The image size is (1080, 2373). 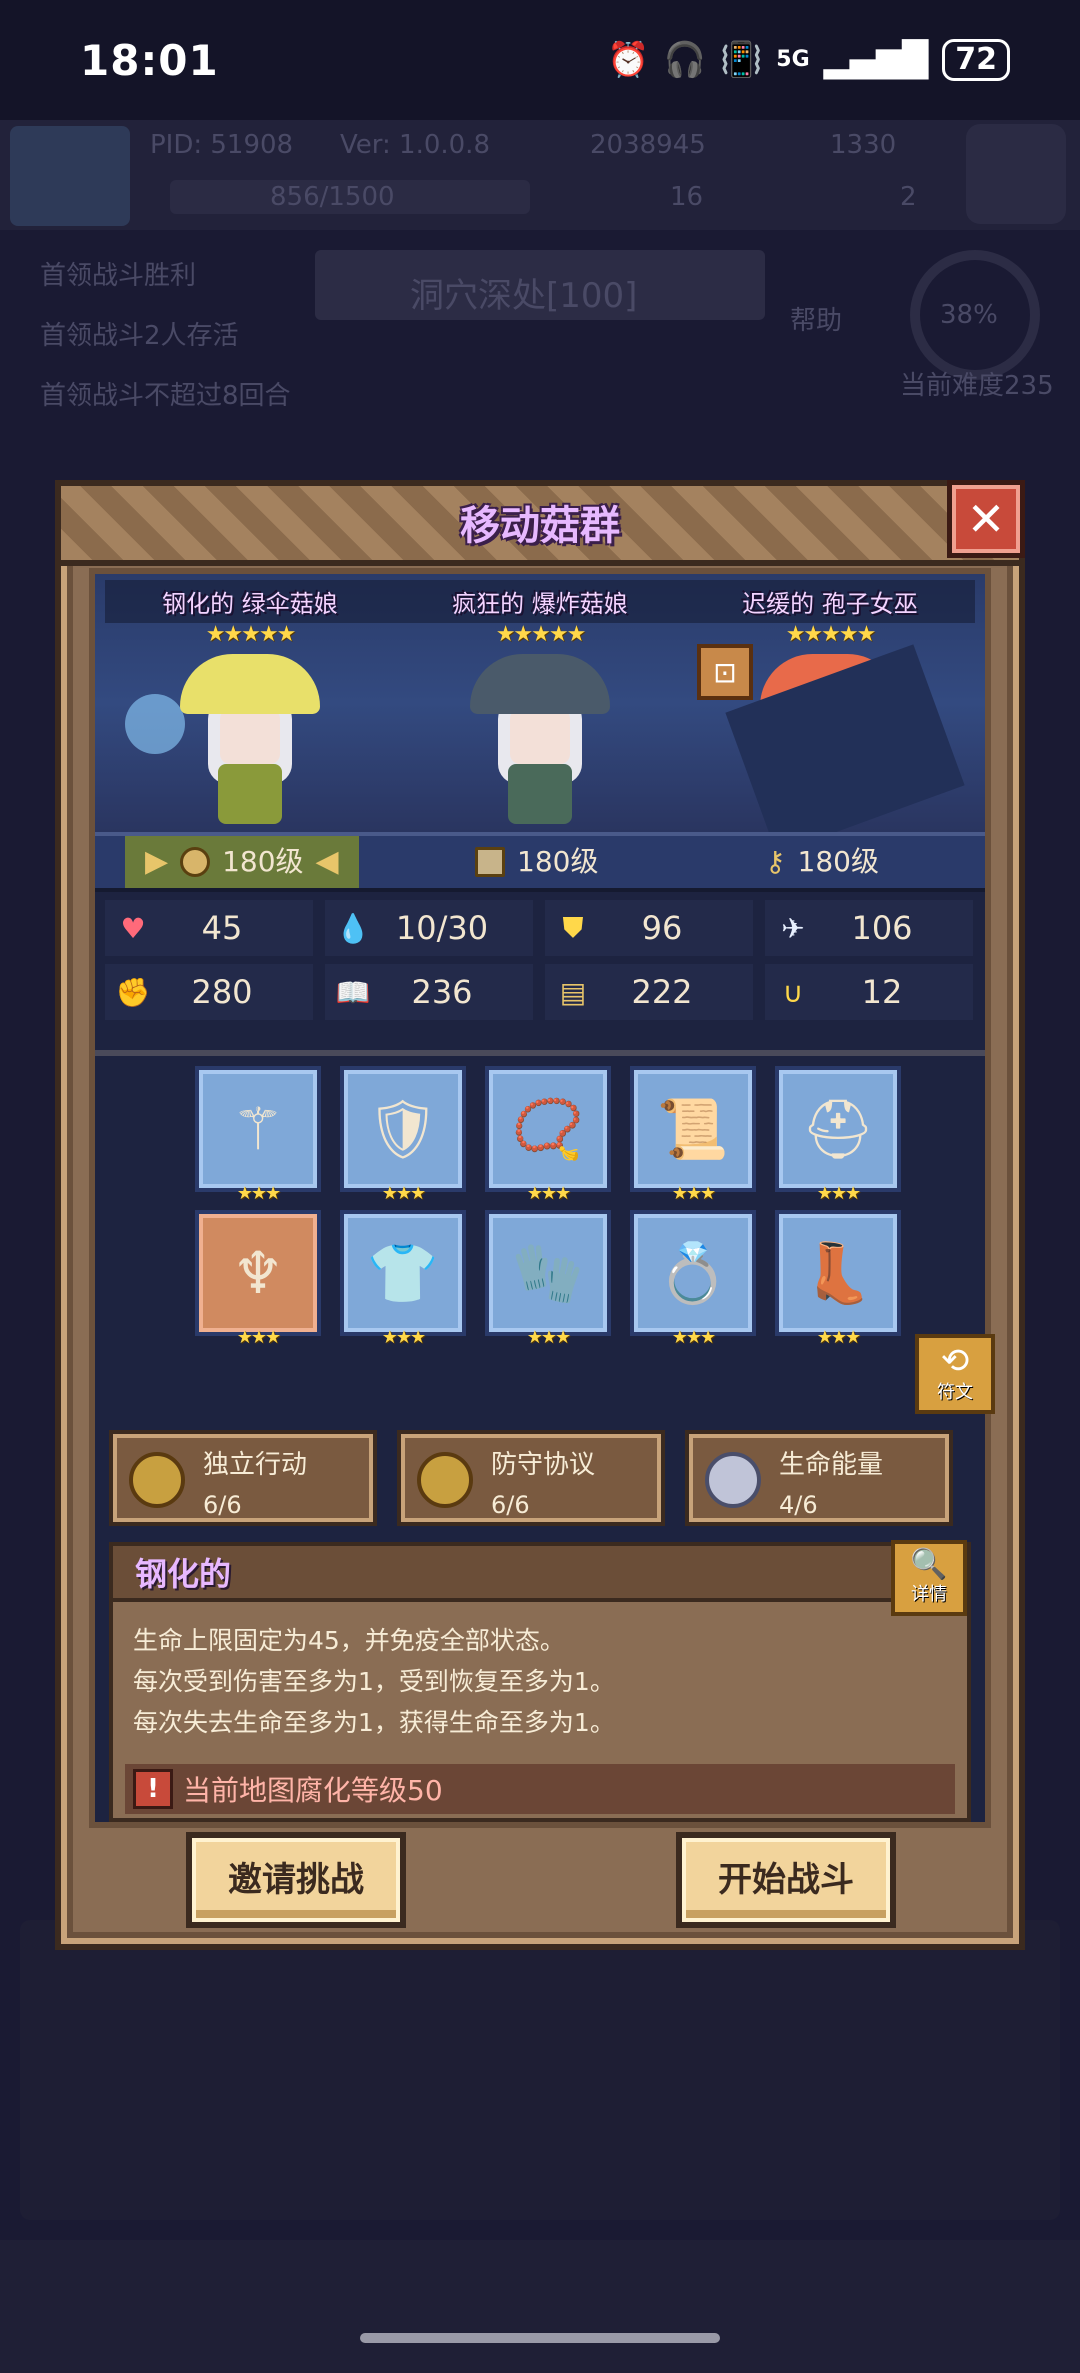 I want to click on clock: 18:01, so click(x=149, y=60).